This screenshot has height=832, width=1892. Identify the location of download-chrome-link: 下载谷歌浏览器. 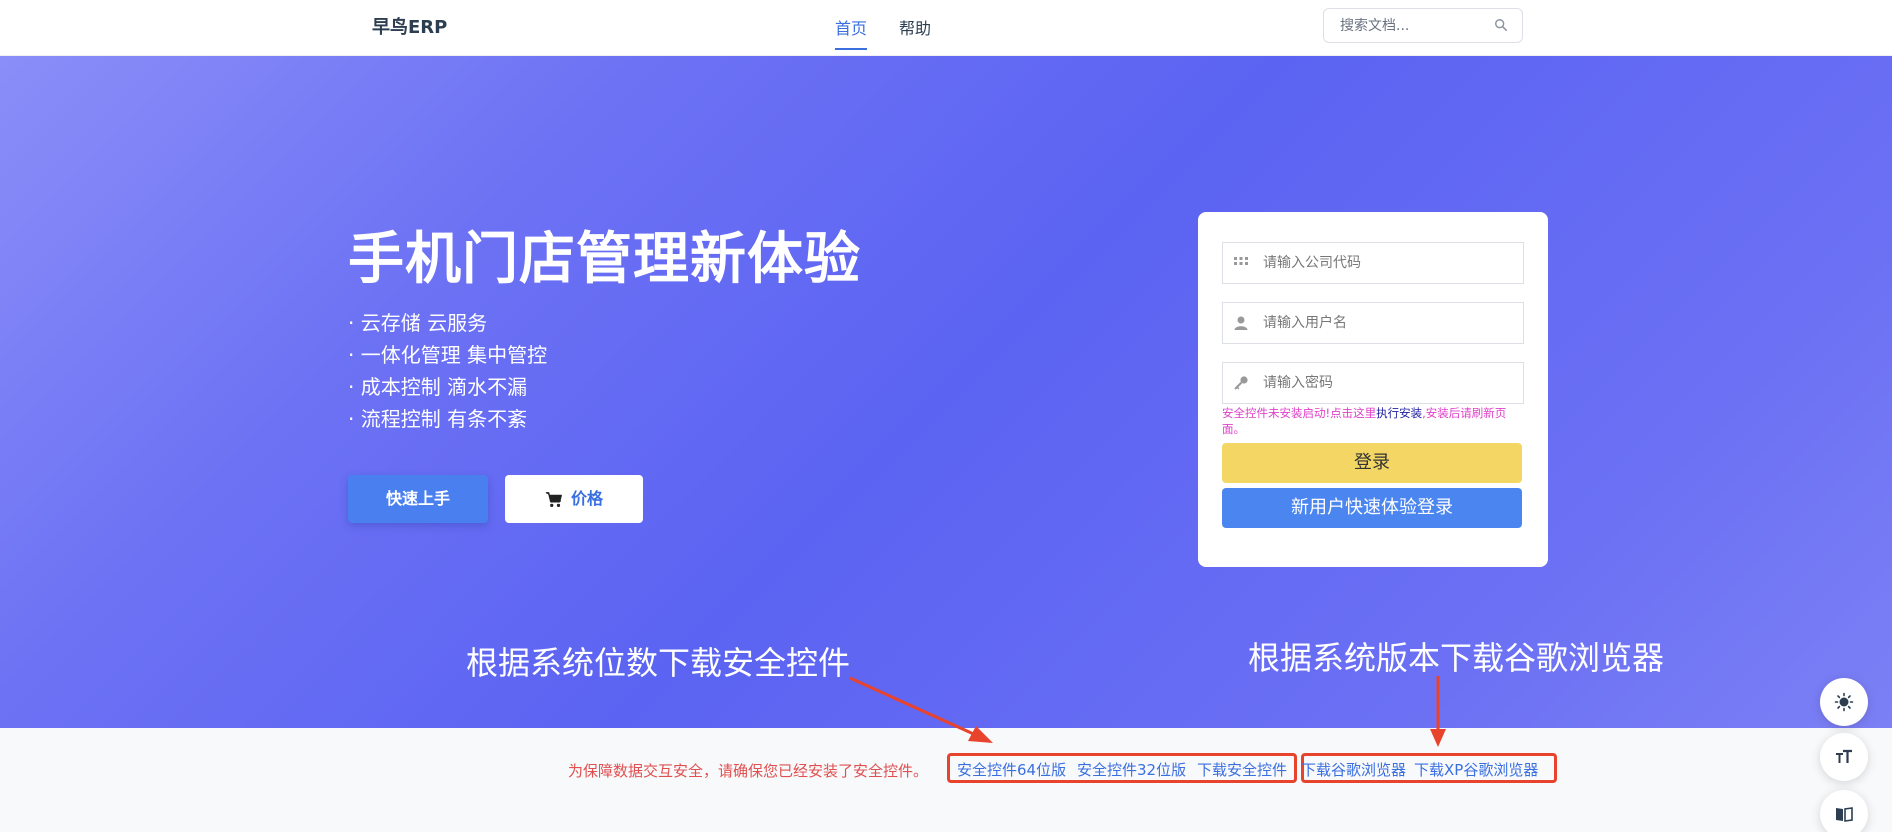
(1353, 769).